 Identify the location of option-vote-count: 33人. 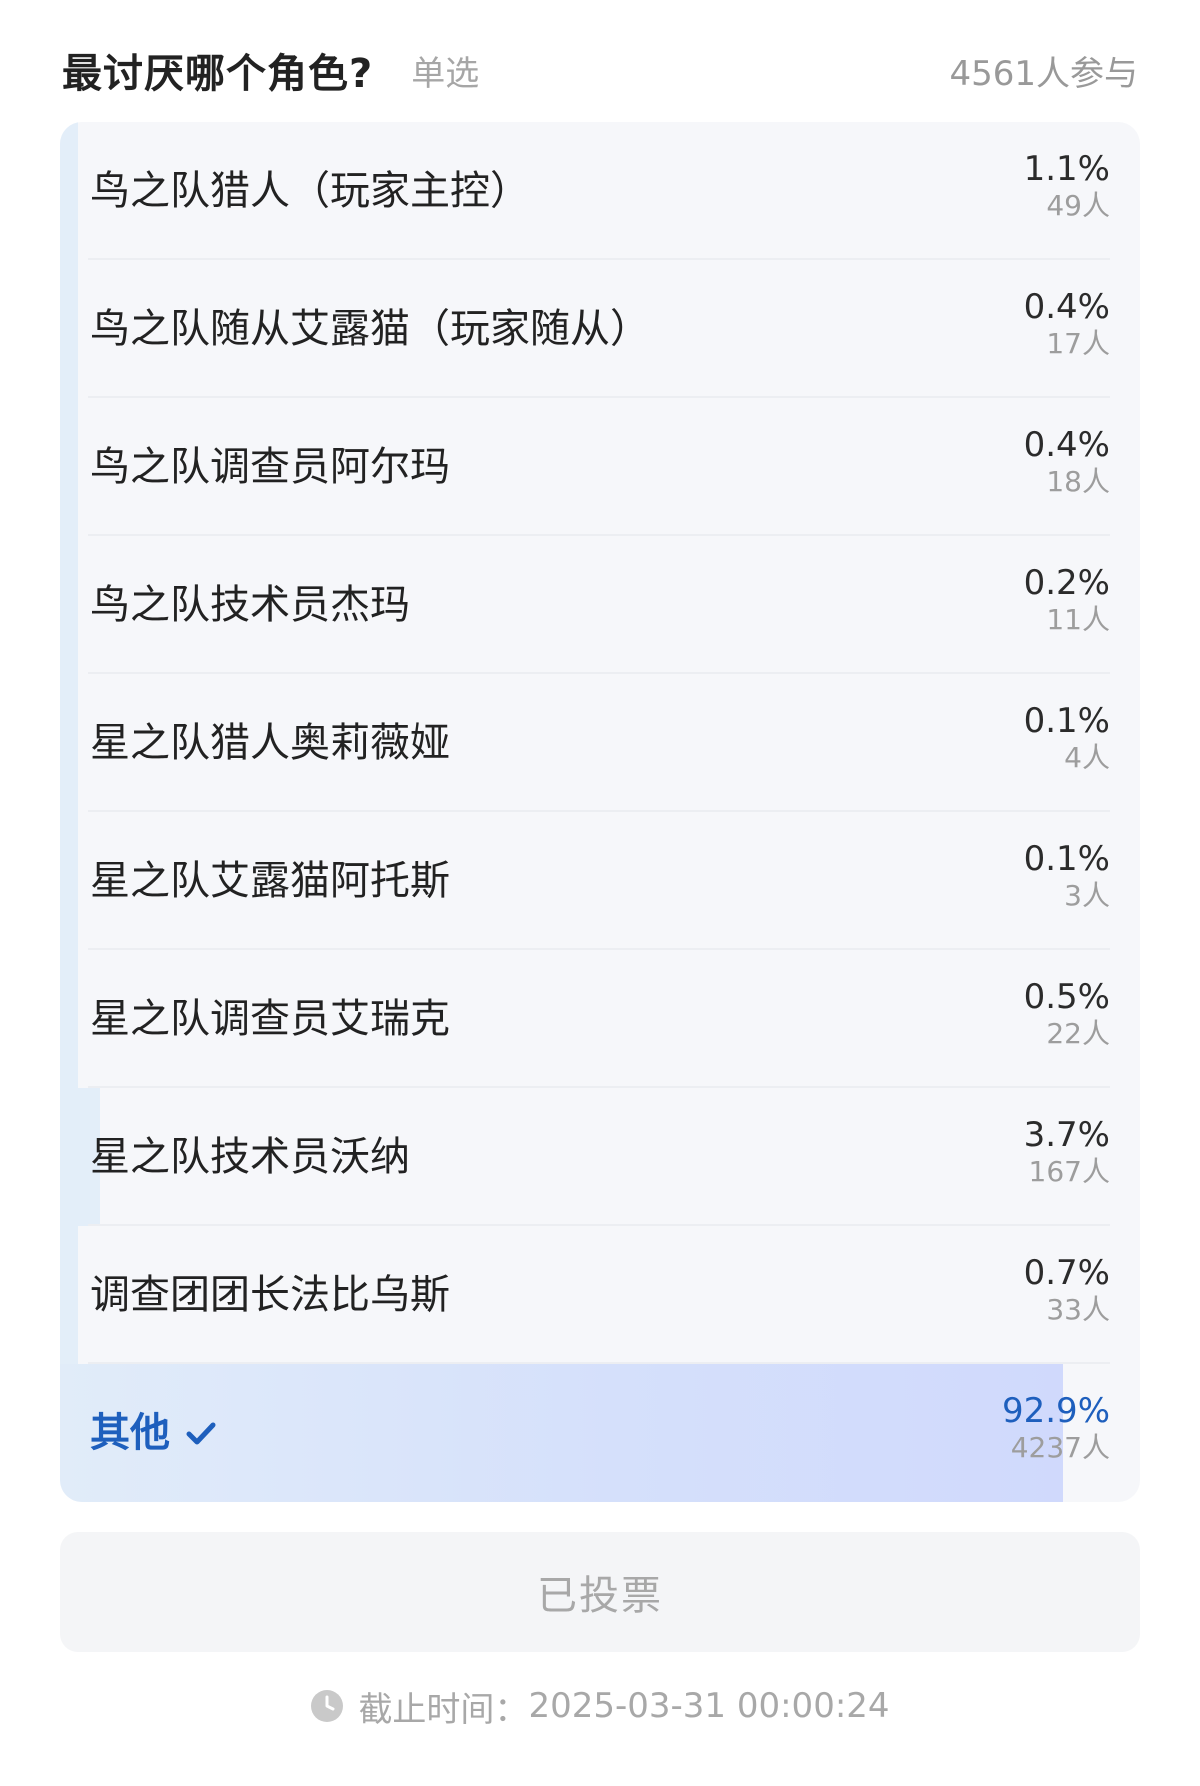
(1078, 1309).